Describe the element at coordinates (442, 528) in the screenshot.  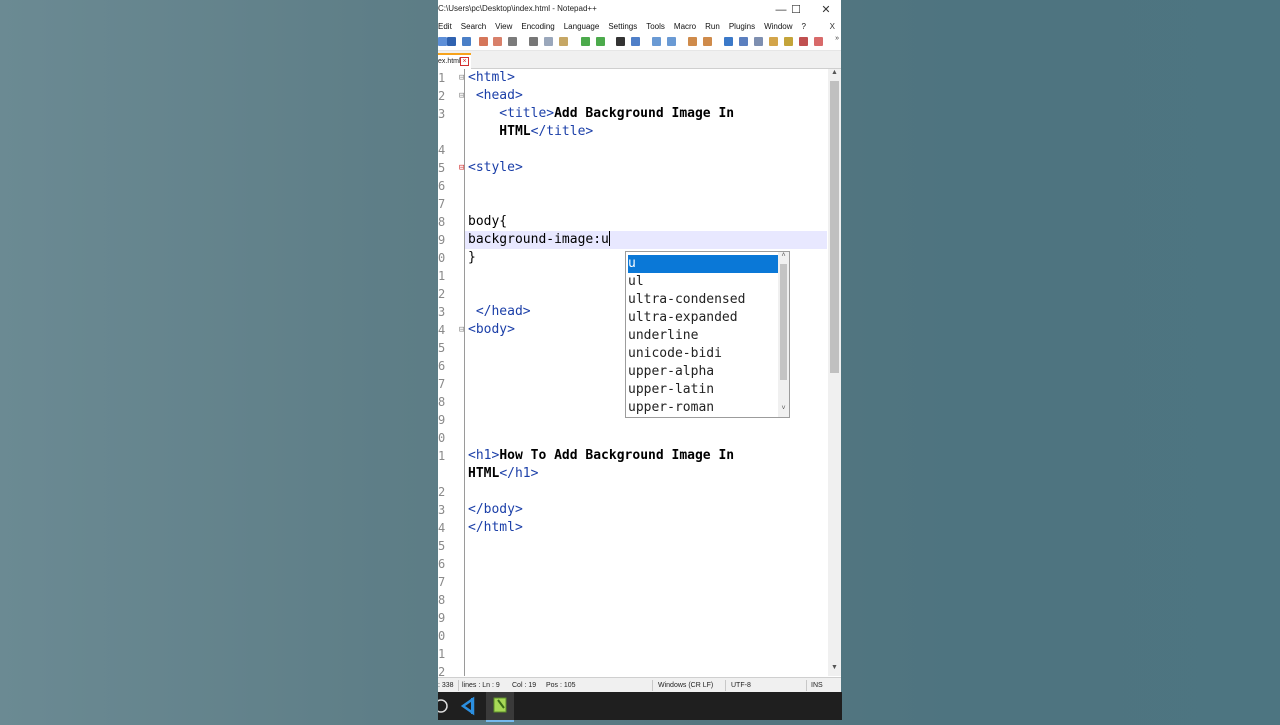
I see `line-number: 4` at that location.